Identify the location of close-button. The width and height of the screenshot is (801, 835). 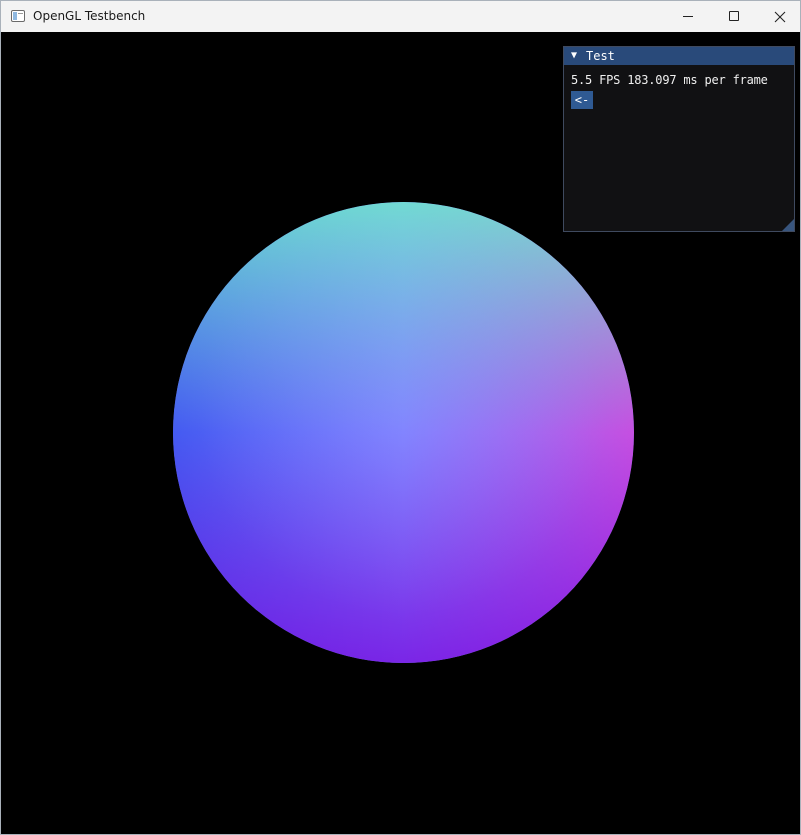
(779, 16).